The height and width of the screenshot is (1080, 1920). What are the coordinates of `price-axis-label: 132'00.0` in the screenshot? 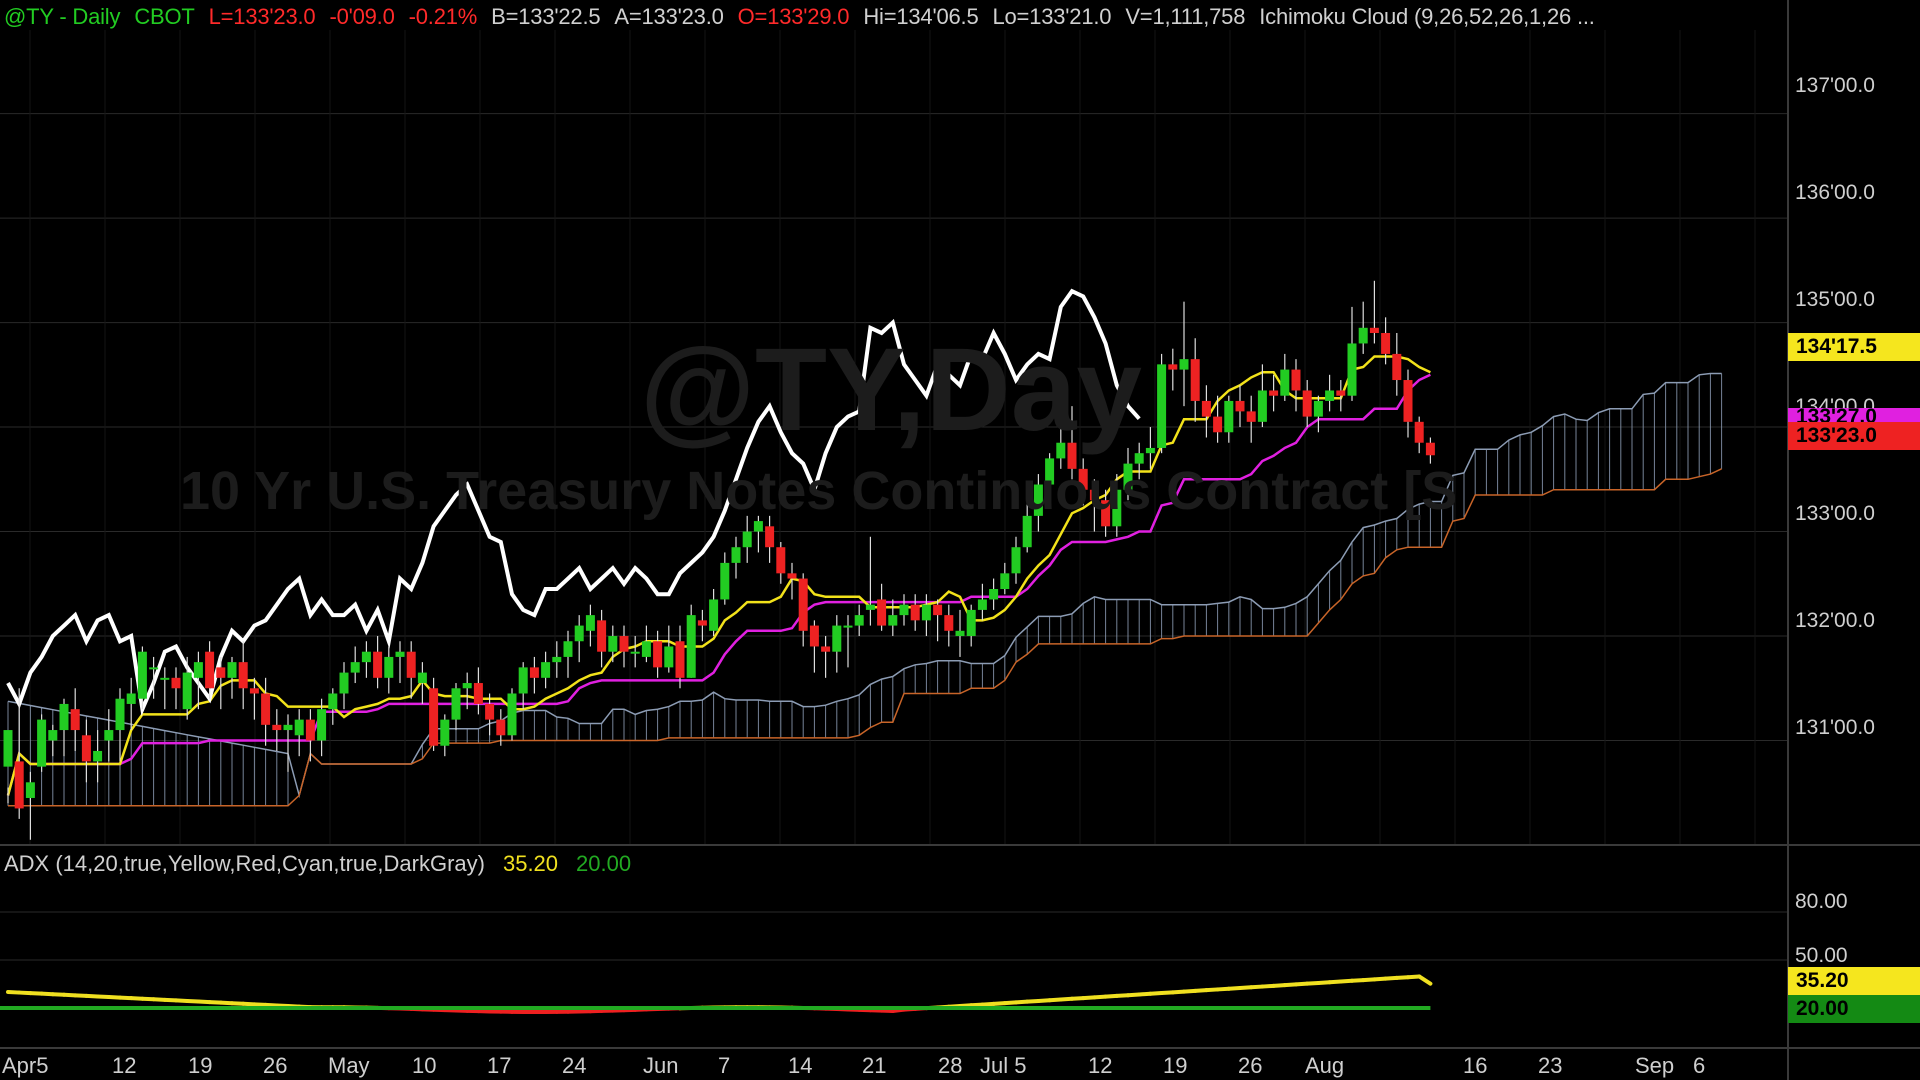 It's located at (1835, 620).